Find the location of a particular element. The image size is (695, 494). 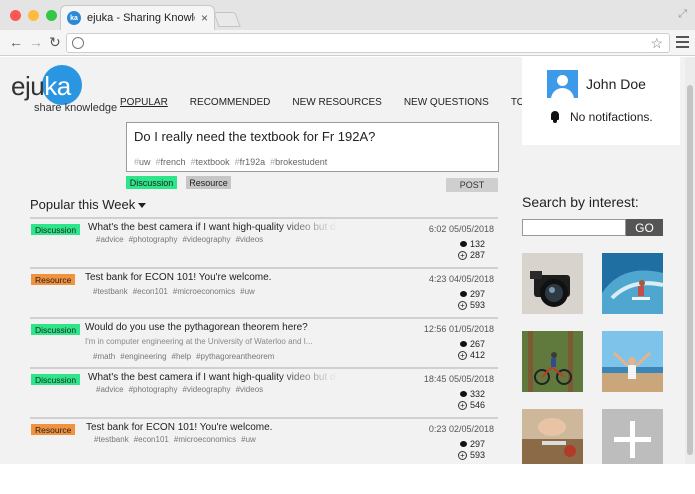

user-avatar-icon is located at coordinates (562, 84).